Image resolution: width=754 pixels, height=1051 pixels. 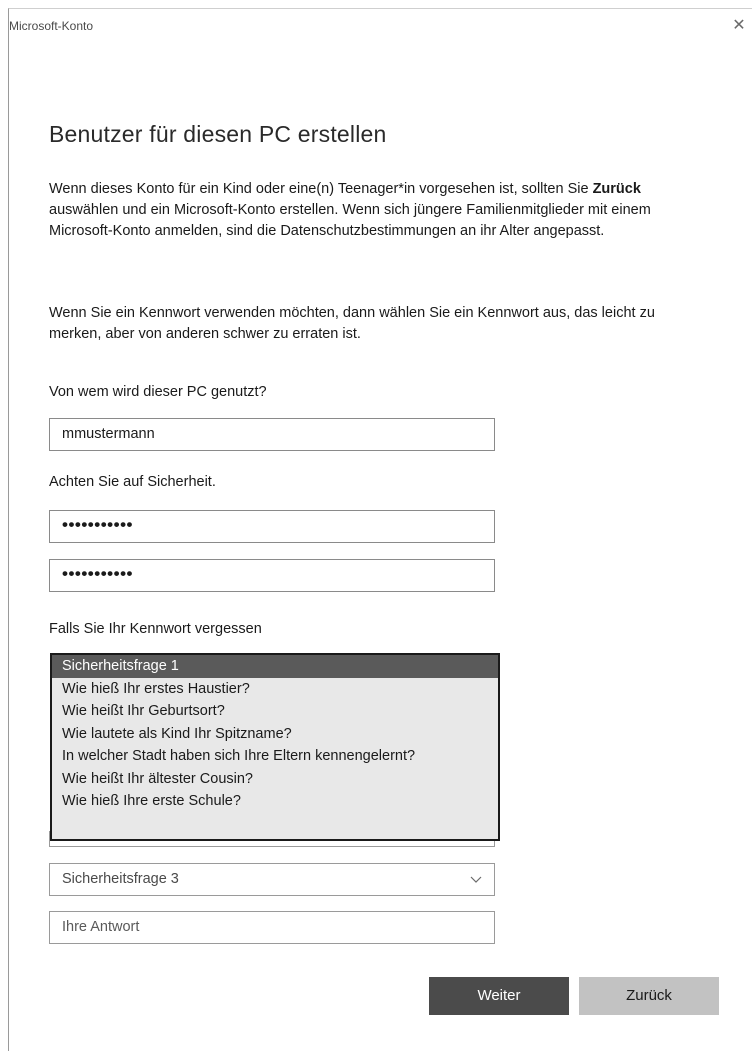 I want to click on security-label: Achten Sie auf Sicherheit., so click(x=132, y=482).